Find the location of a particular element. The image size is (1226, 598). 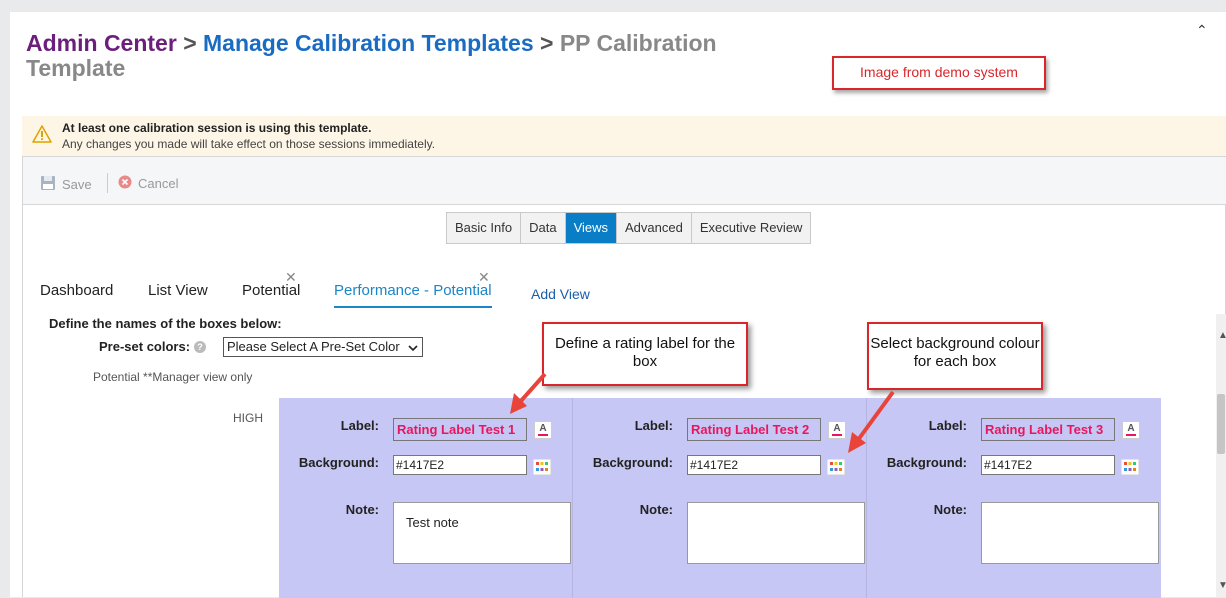

row-label-high: HIGH is located at coordinates (248, 418).